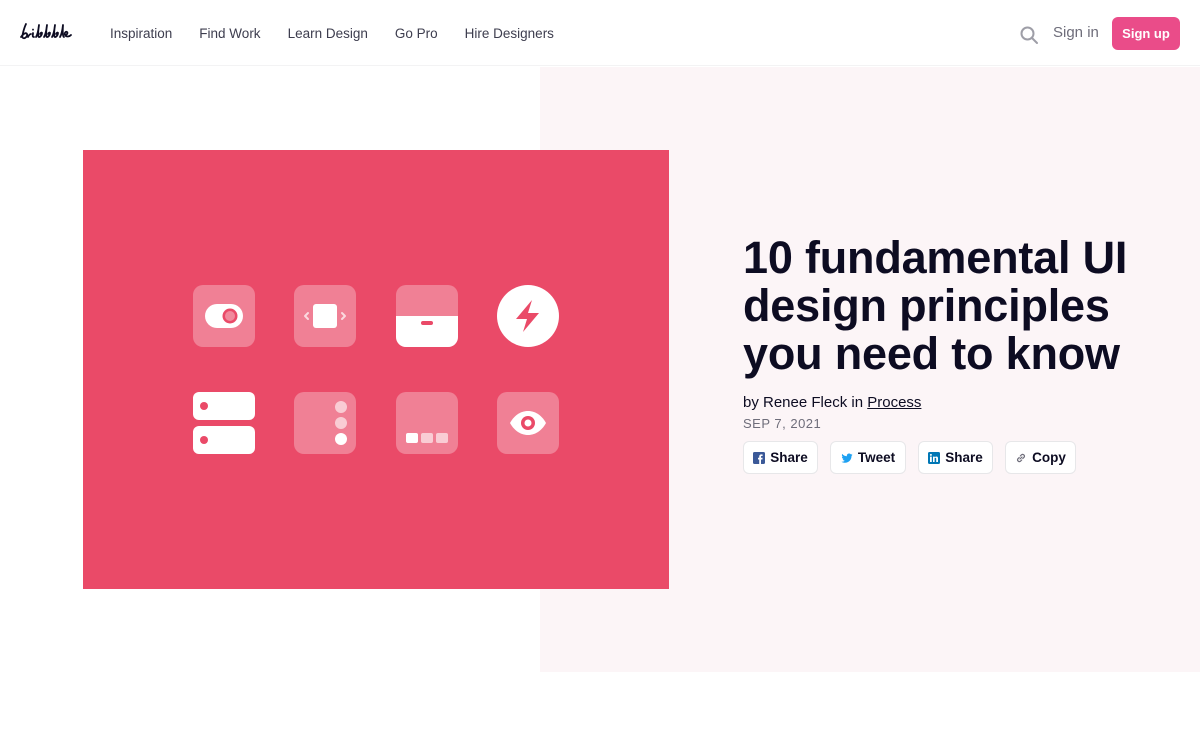 The image size is (1200, 750). Describe the element at coordinates (1049, 457) in the screenshot. I see `copy-label: Copy` at that location.